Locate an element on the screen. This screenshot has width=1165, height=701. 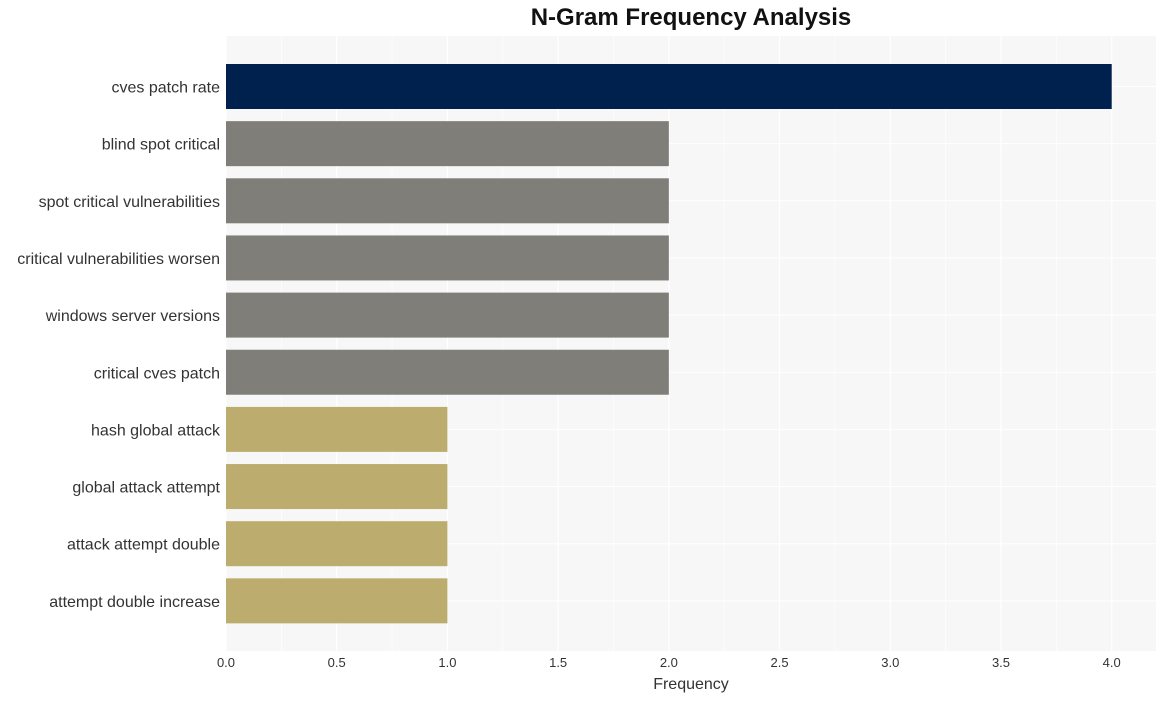
x-tick-label: 0.5 is located at coordinates (337, 662).